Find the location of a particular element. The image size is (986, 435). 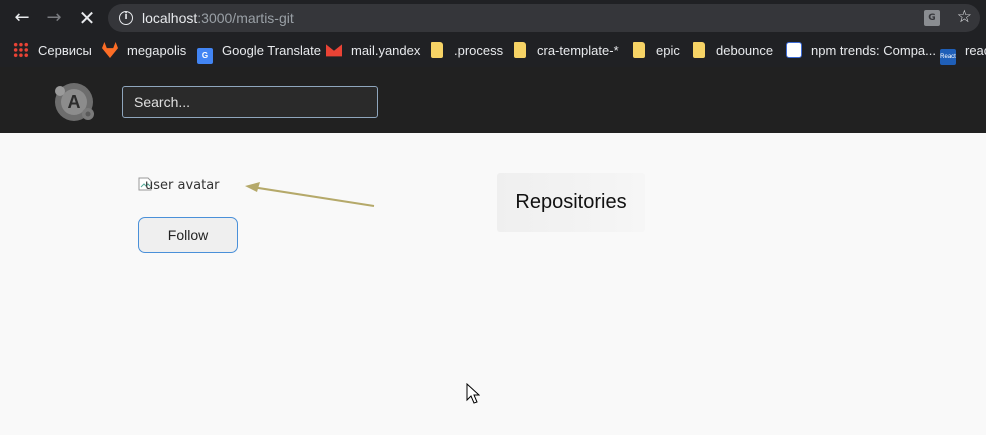

url-path: :3000/martis-git is located at coordinates (245, 18).